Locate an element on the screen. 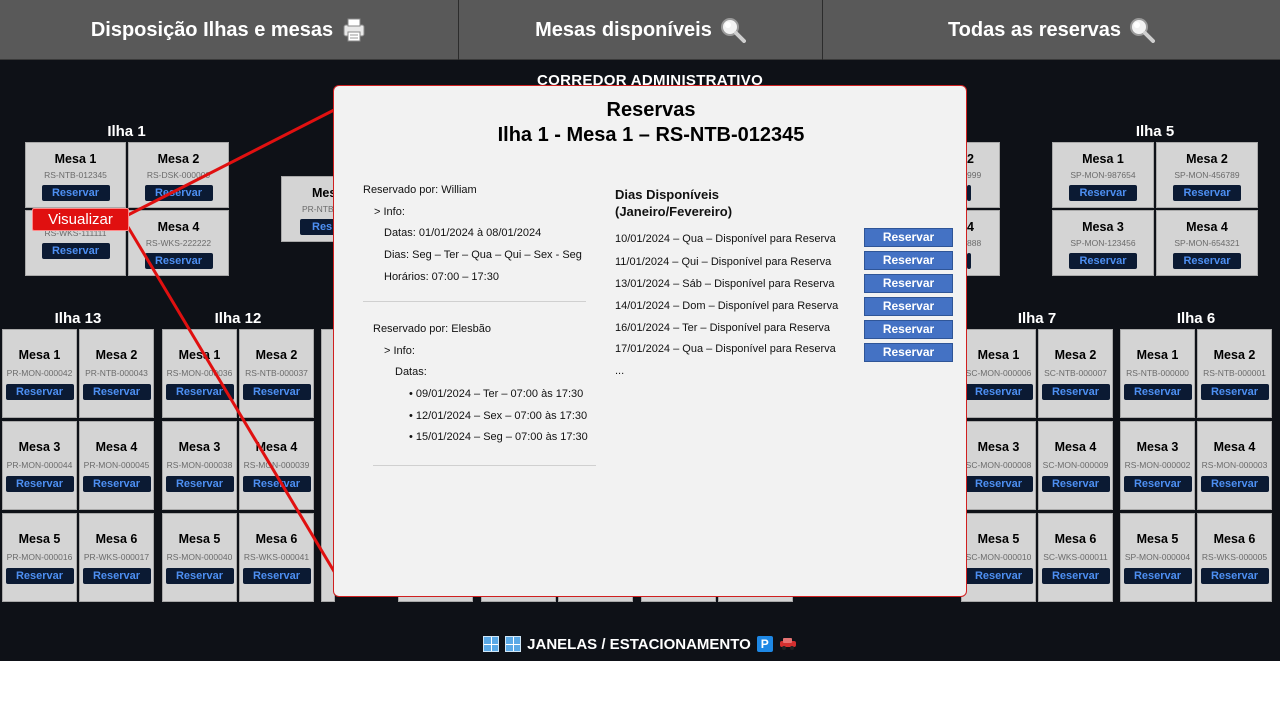  desk-name: Mesa 5 is located at coordinates (199, 539).